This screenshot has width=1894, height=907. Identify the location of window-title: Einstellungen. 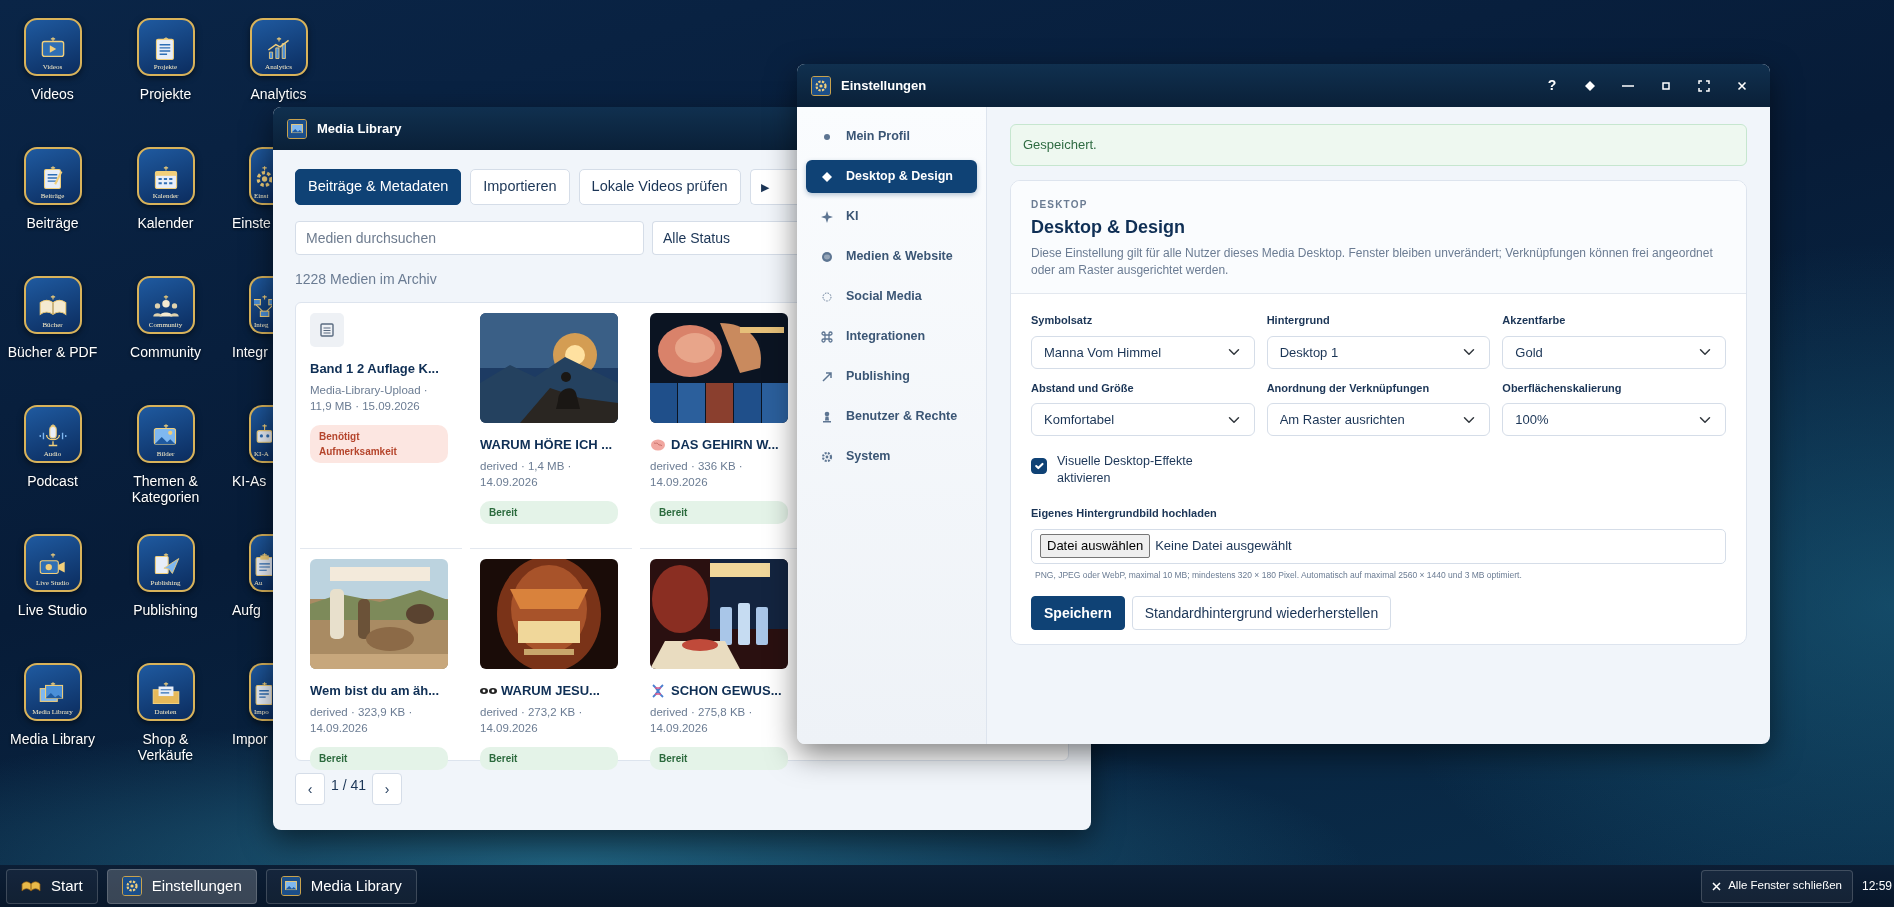
(884, 85).